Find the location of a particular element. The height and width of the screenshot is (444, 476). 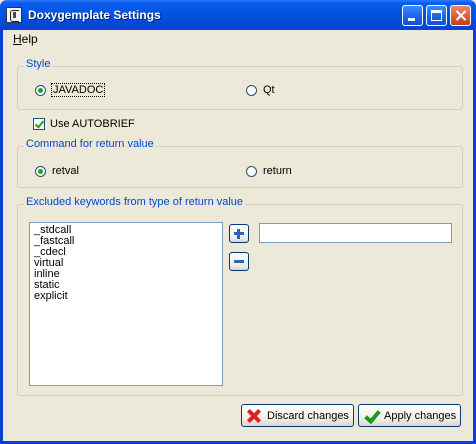

help-mnemonic: H is located at coordinates (17, 39).